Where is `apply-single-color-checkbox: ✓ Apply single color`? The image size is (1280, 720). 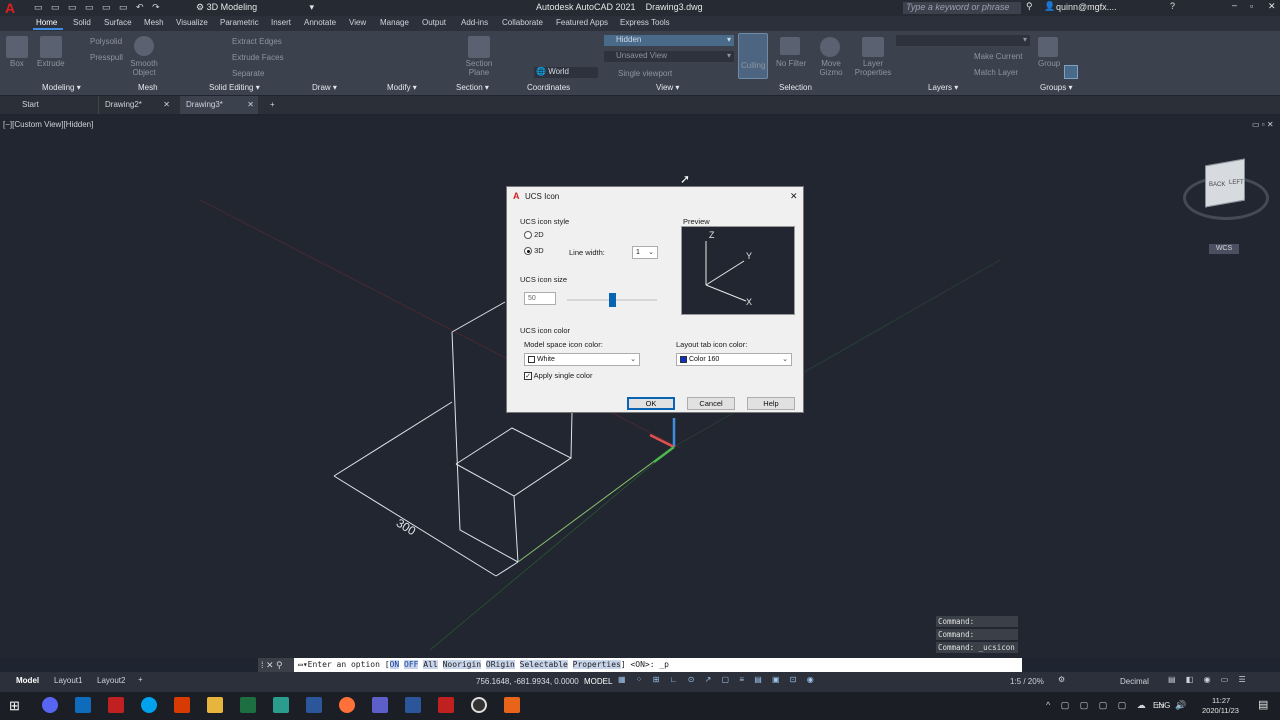
apply-single-color-checkbox: ✓ Apply single color is located at coordinates (558, 376).